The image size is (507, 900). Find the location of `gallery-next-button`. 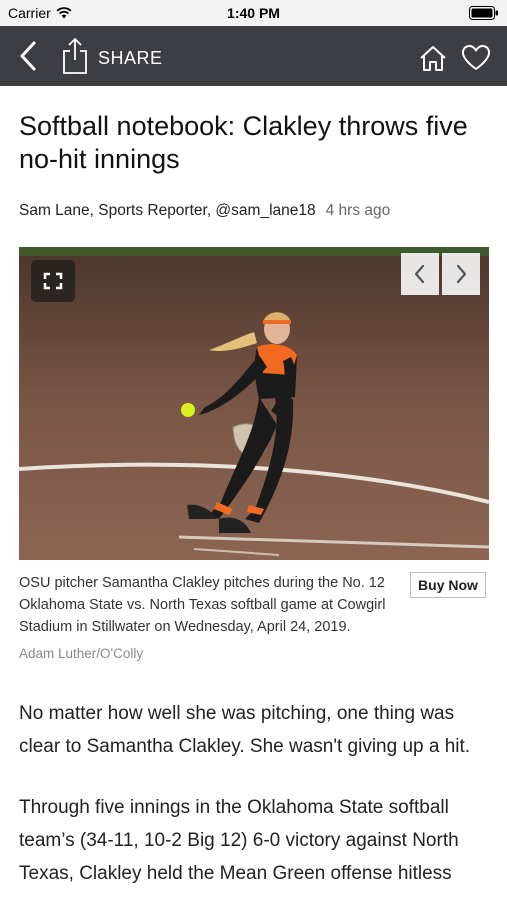

gallery-next-button is located at coordinates (461, 274).